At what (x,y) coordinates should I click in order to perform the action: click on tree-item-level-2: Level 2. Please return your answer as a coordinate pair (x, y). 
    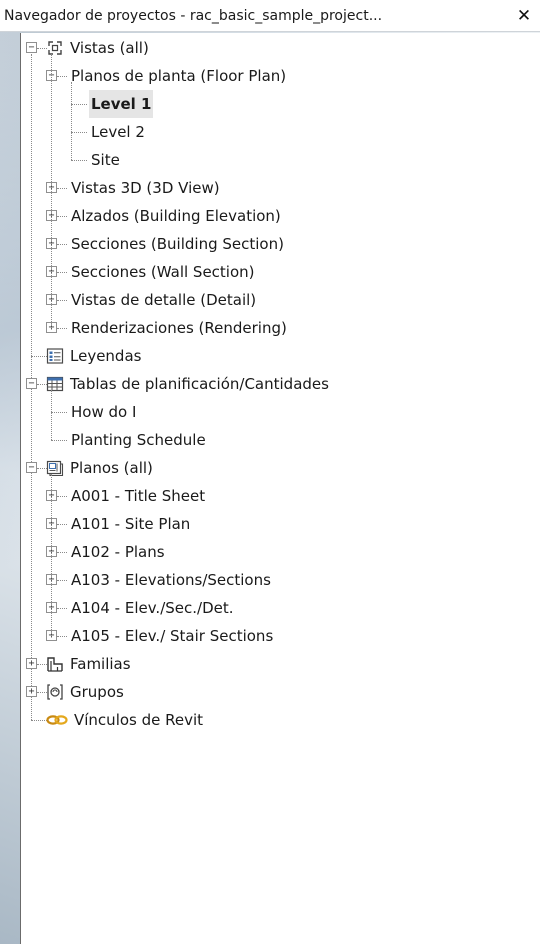
    Looking at the image, I should click on (280, 132).